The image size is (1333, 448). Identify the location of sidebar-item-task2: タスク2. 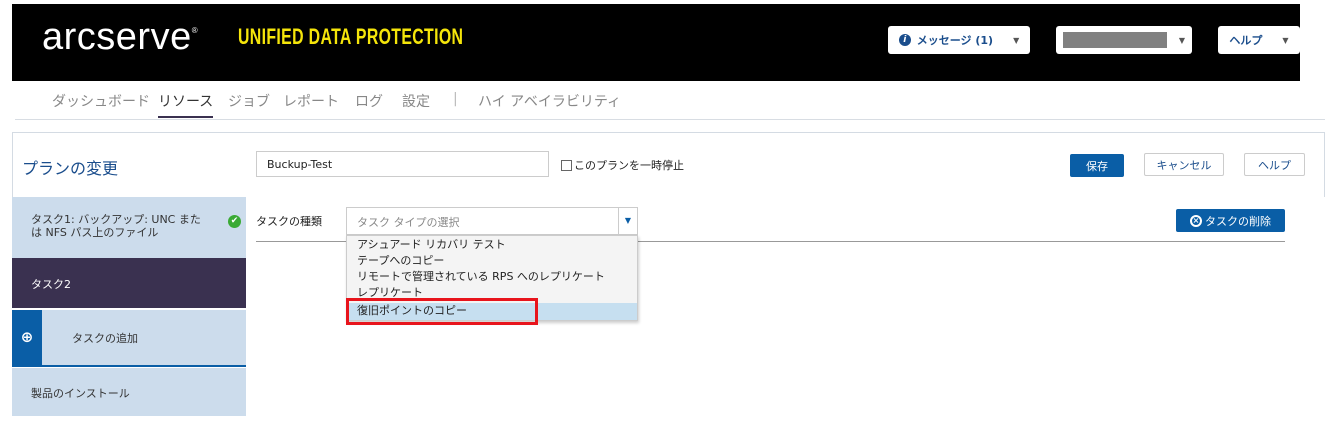
(129, 283).